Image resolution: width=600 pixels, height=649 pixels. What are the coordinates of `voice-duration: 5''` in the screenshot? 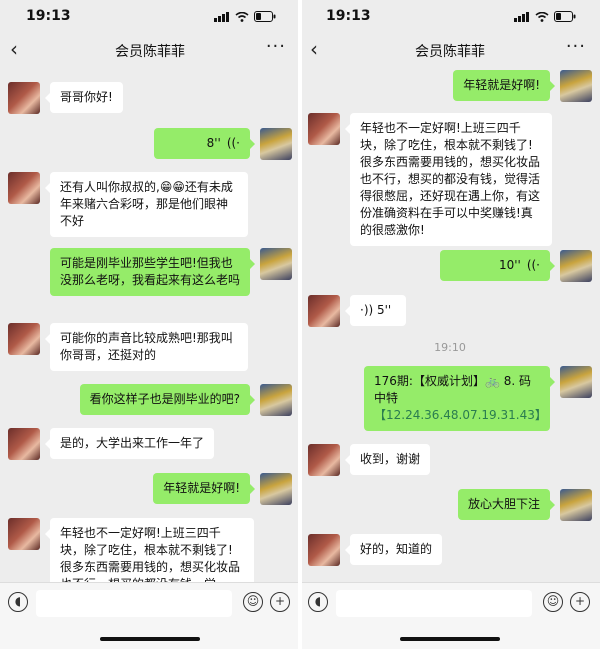 It's located at (384, 310).